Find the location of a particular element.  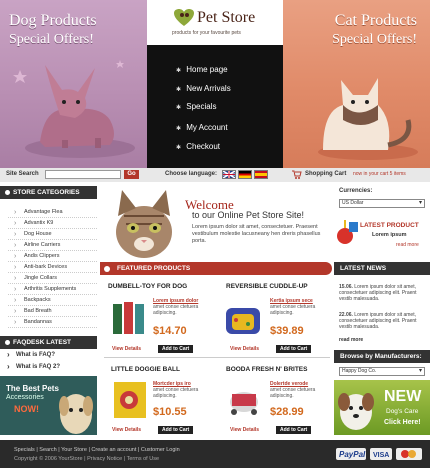

product-title: LITTLE DOGGIE BALL is located at coordinates (145, 369).